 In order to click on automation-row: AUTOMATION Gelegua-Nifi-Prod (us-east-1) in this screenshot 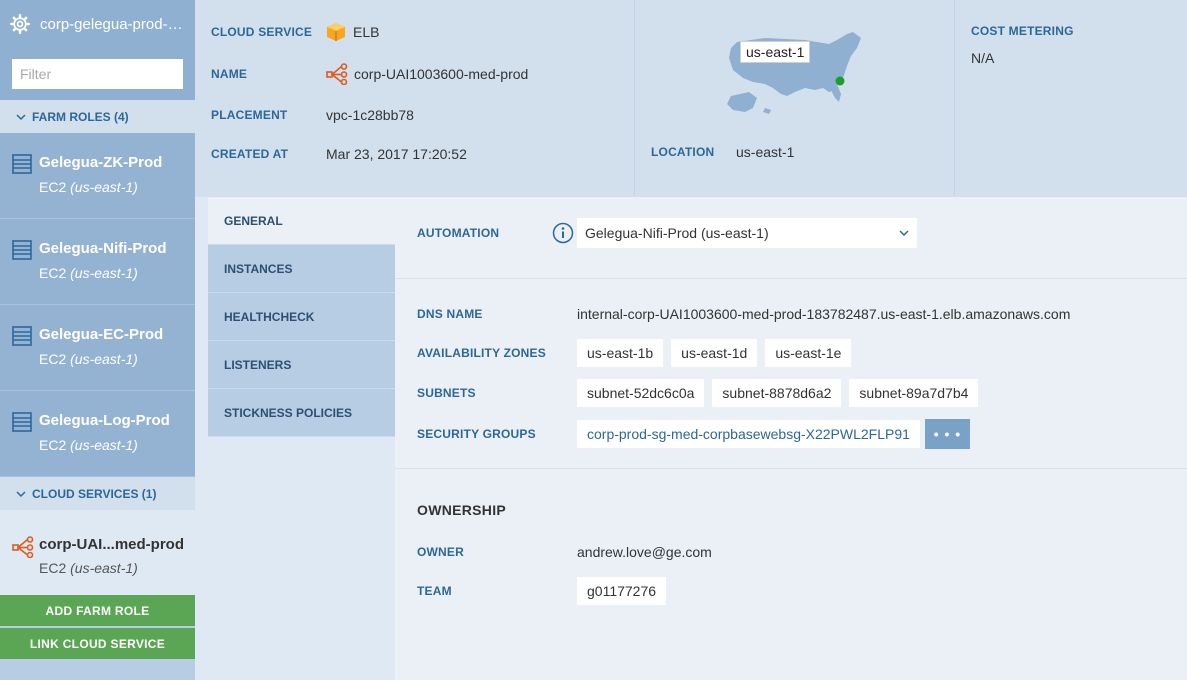, I will do `click(667, 233)`.